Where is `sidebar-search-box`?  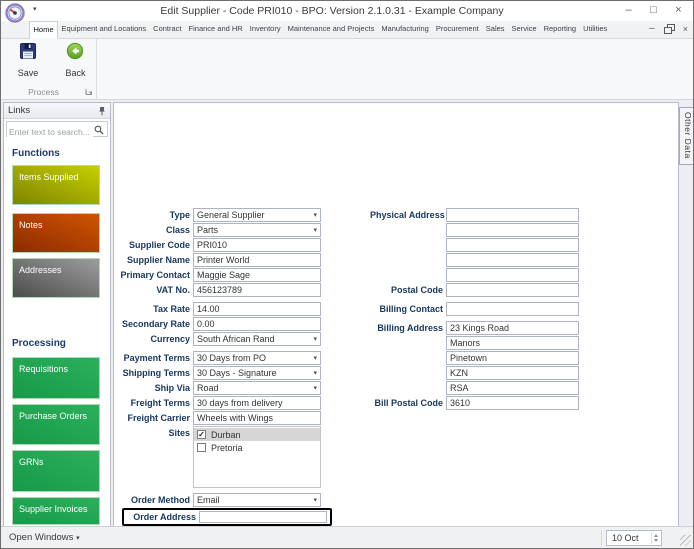 sidebar-search-box is located at coordinates (57, 130).